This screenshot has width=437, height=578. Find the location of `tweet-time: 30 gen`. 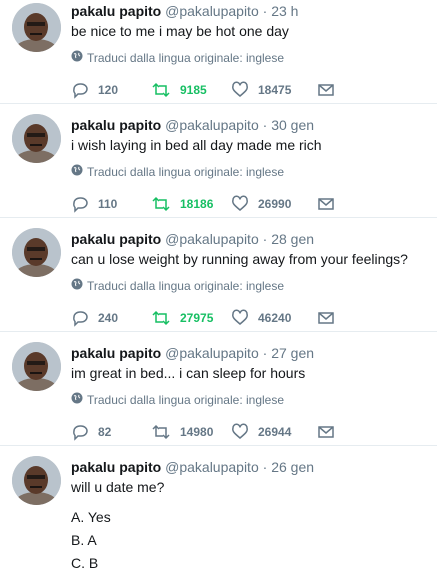

tweet-time: 30 gen is located at coordinates (292, 125).